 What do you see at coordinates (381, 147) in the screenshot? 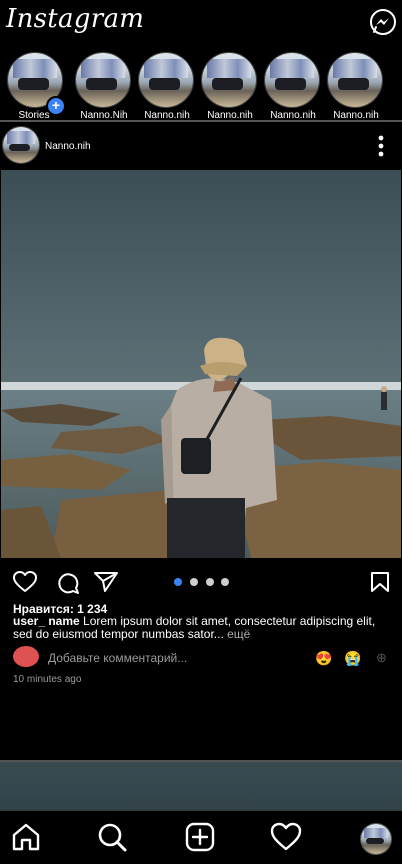
I see `more-options-icon` at bounding box center [381, 147].